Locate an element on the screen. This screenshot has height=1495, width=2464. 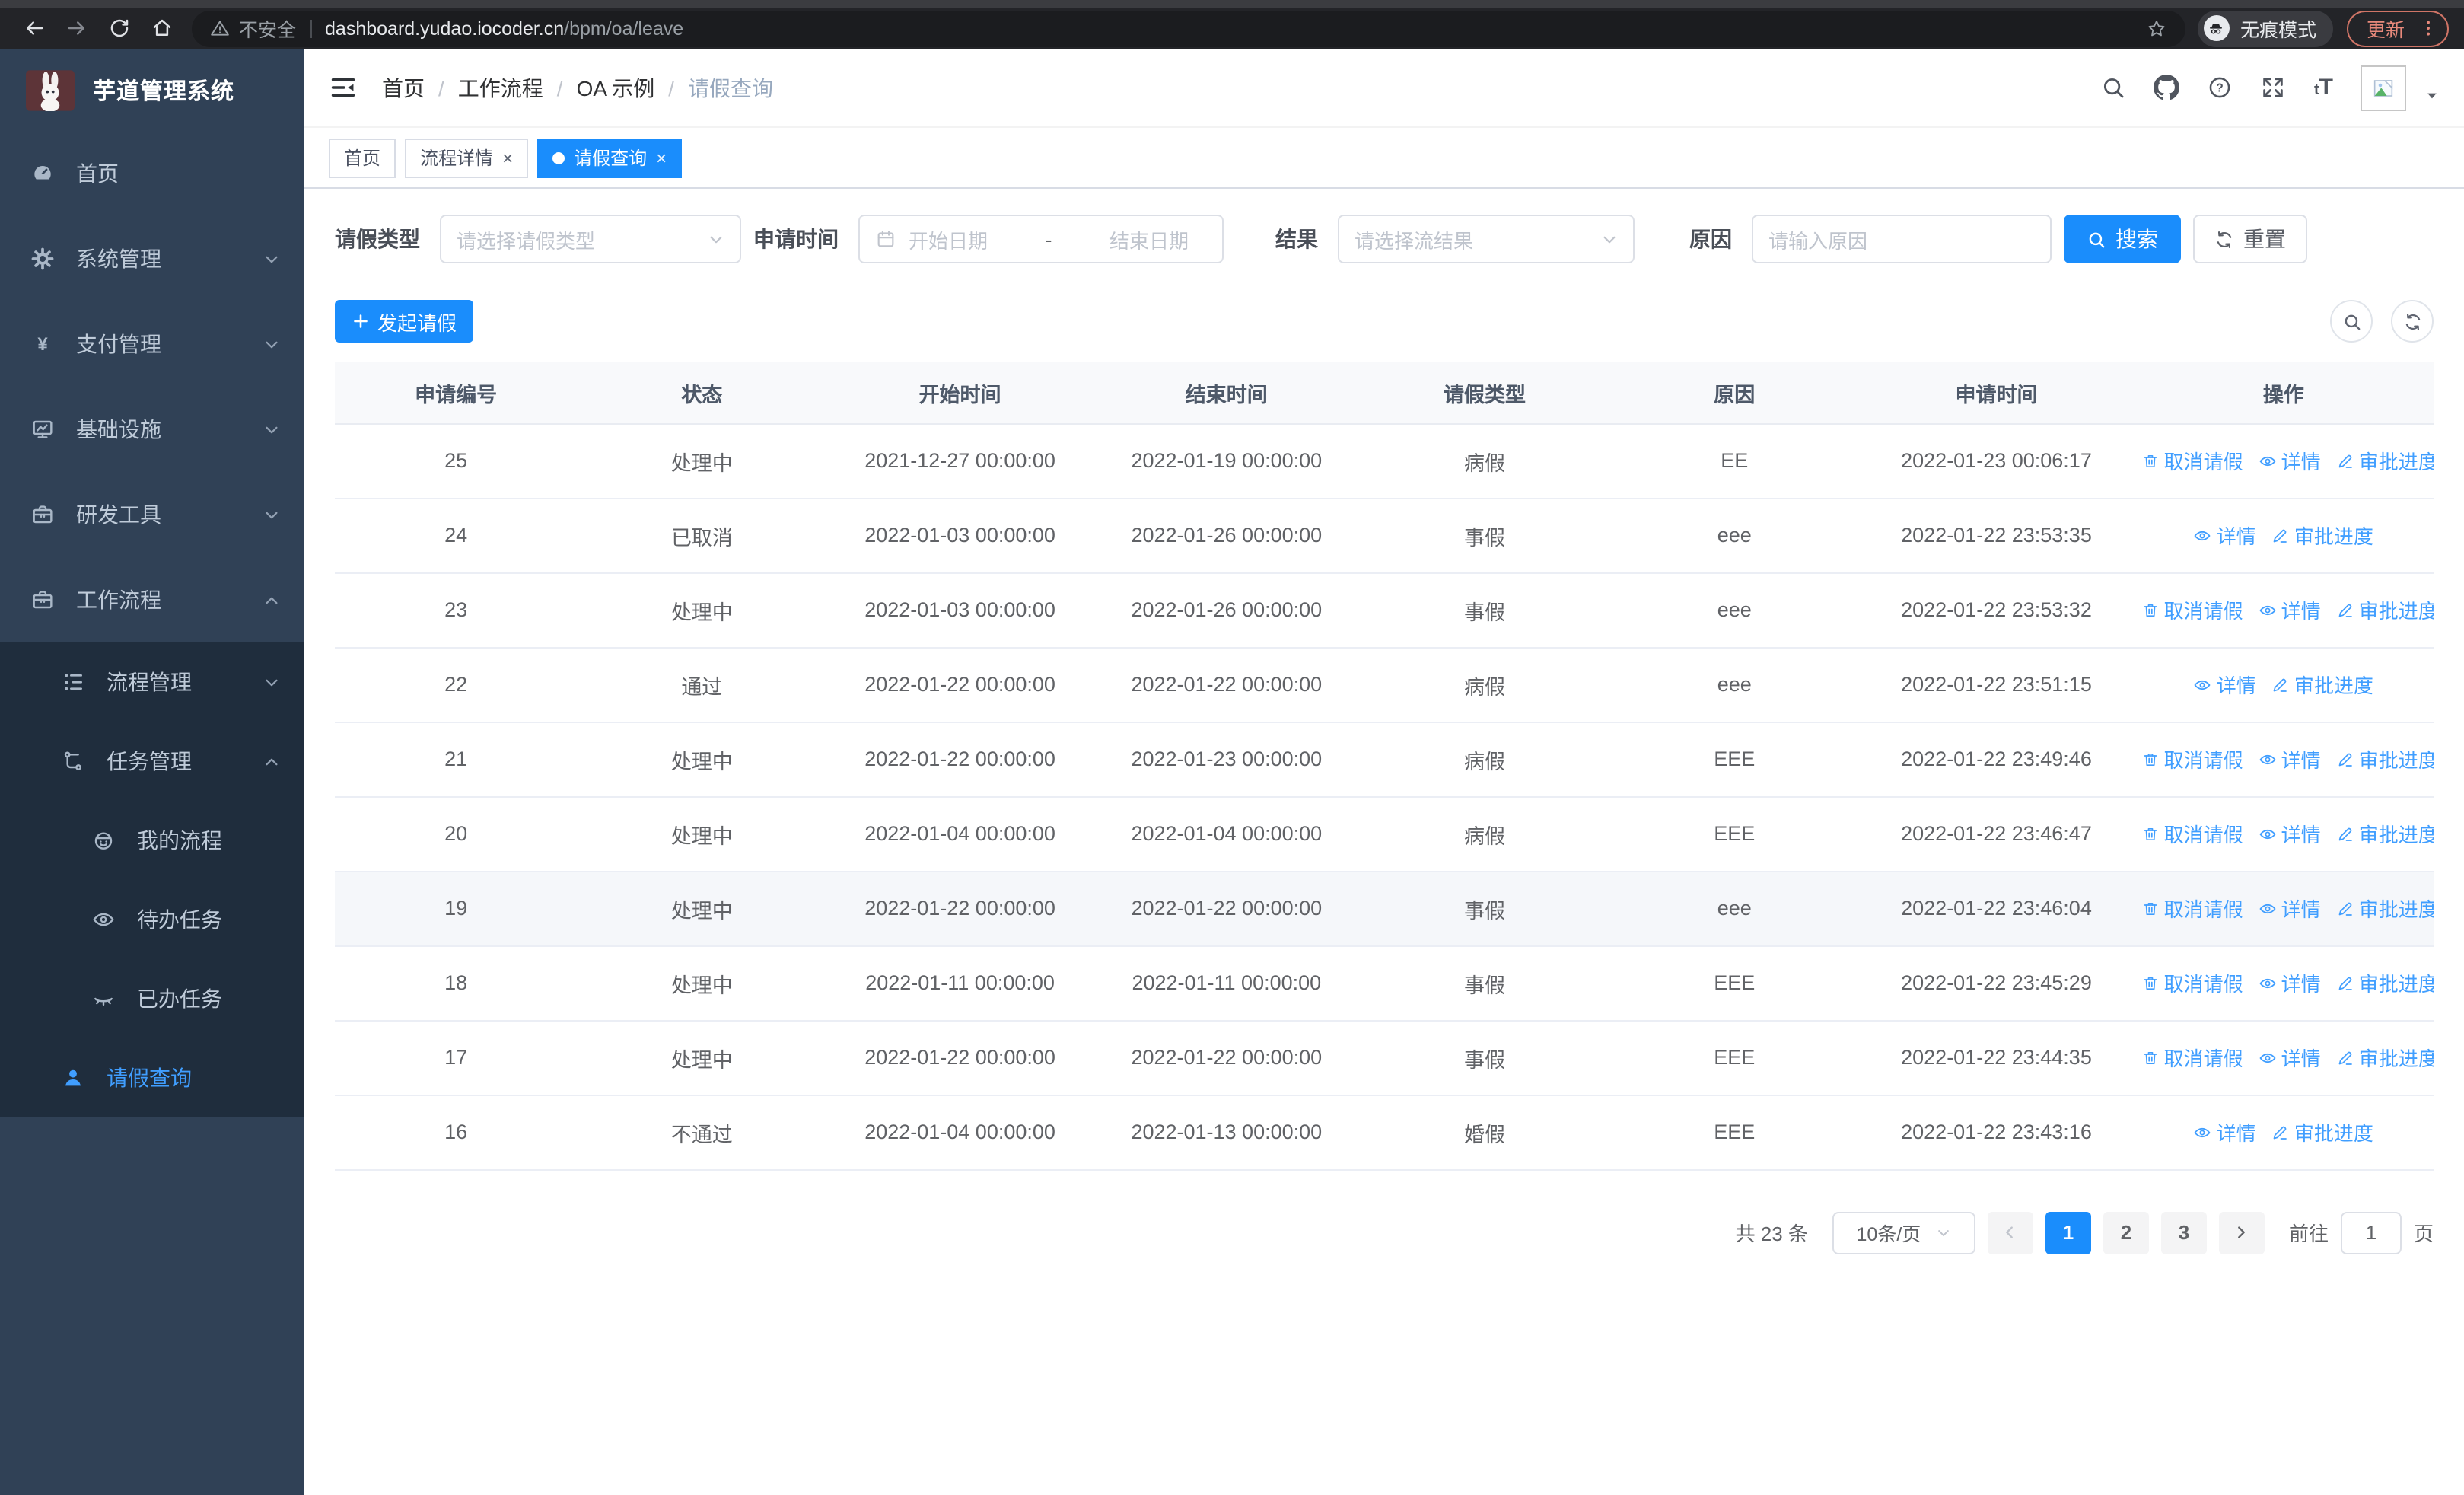
toggle-search-button is located at coordinates (2351, 322).